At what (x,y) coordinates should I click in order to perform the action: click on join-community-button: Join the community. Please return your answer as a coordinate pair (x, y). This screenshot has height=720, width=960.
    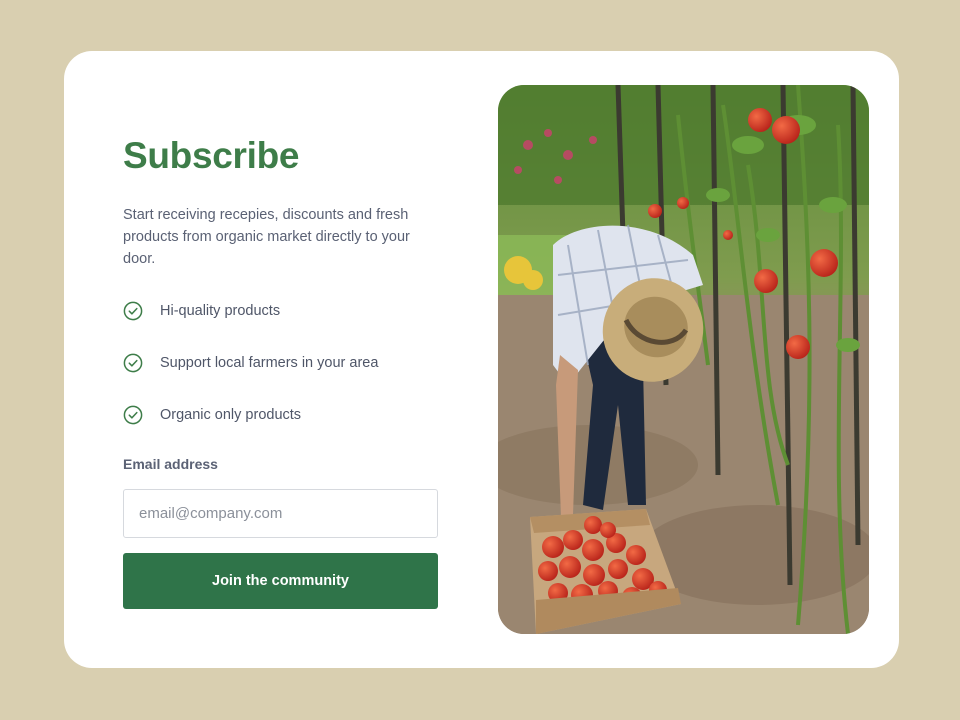
    Looking at the image, I should click on (280, 581).